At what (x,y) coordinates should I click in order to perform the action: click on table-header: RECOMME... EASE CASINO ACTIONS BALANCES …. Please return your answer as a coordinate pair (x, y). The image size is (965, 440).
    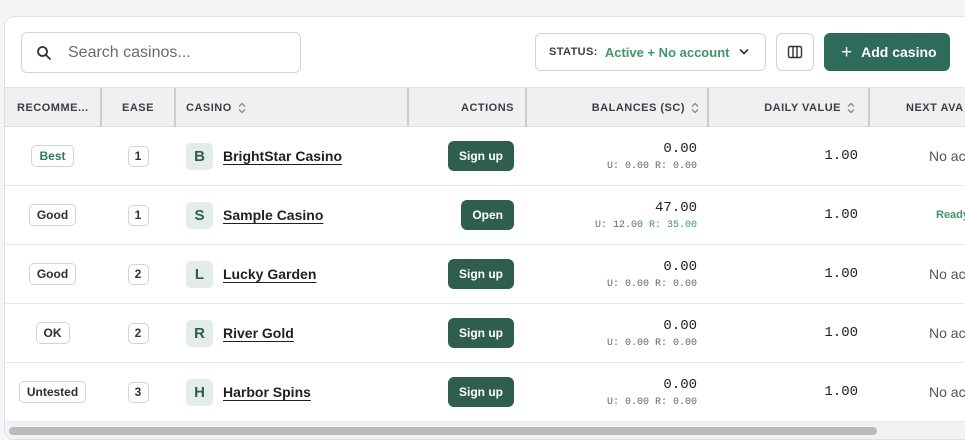
    Looking at the image, I should click on (485, 107).